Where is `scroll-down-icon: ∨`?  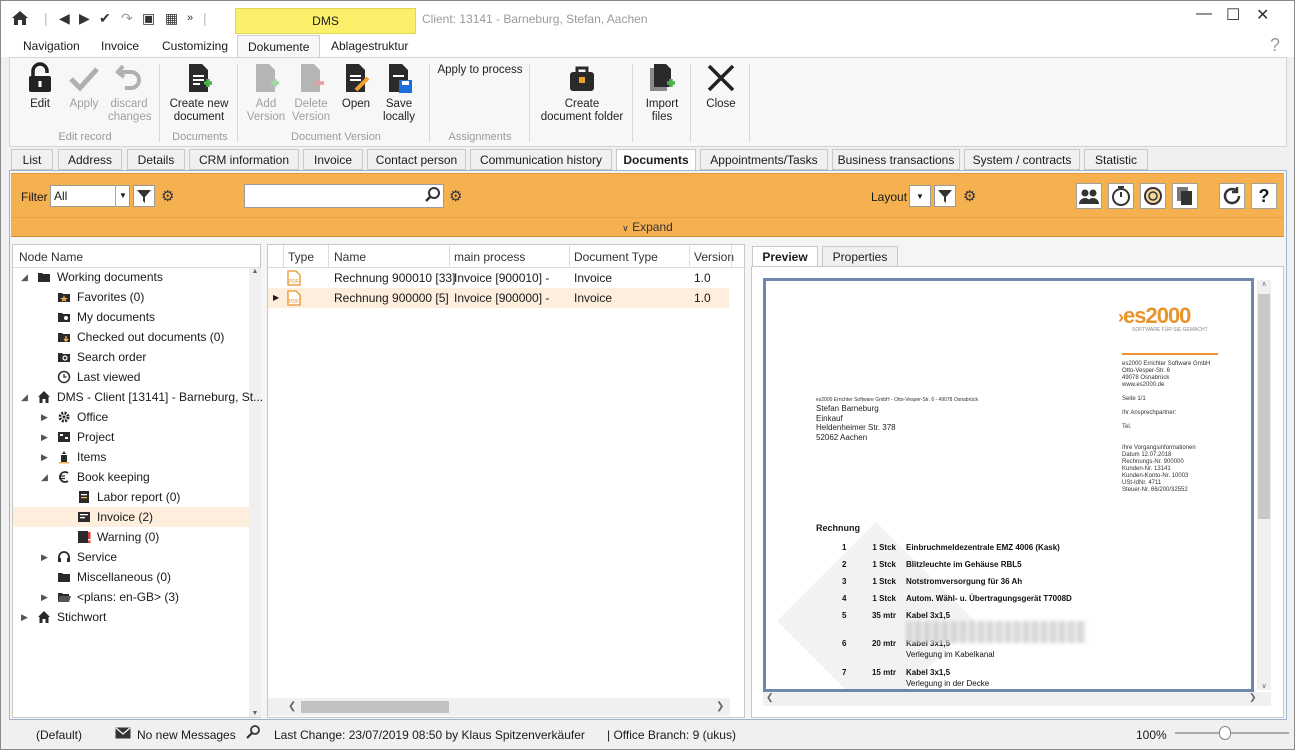 scroll-down-icon: ∨ is located at coordinates (1264, 686).